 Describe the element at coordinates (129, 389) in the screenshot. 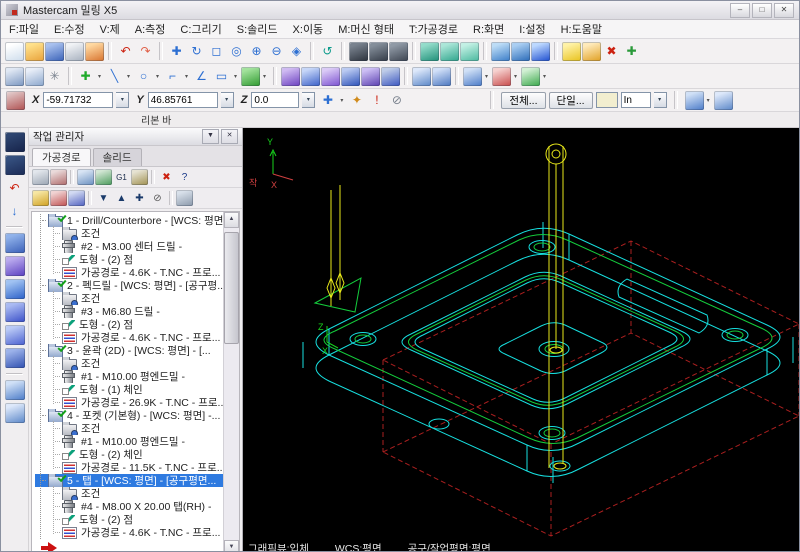

I see `tree-item-geometry: 도형 - (1) 체인` at that location.